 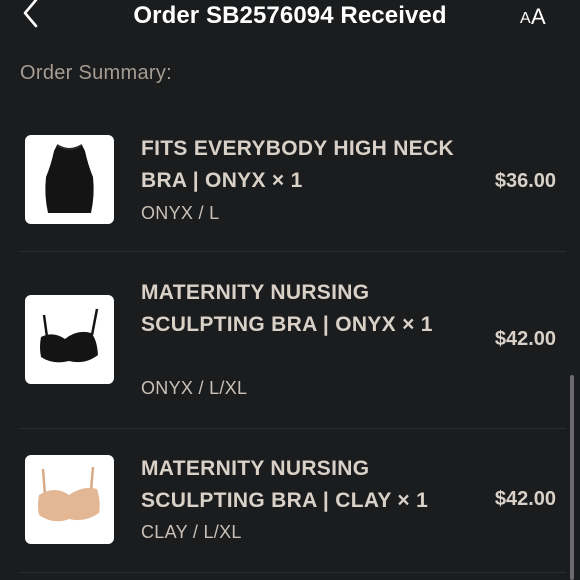 What do you see at coordinates (180, 213) in the screenshot?
I see `item-variant: ONYX / L` at bounding box center [180, 213].